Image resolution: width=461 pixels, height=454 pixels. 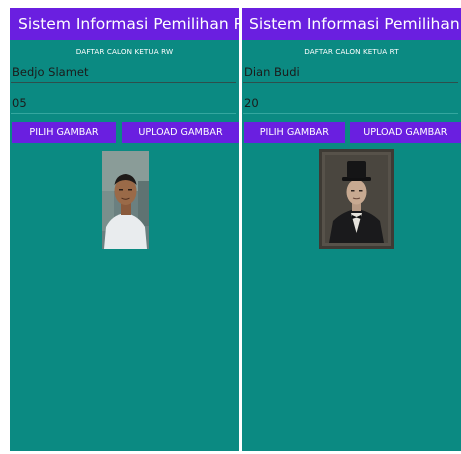 I want to click on form-subtitle: DAFTAR CALON KETUA RW, so click(x=124, y=51).